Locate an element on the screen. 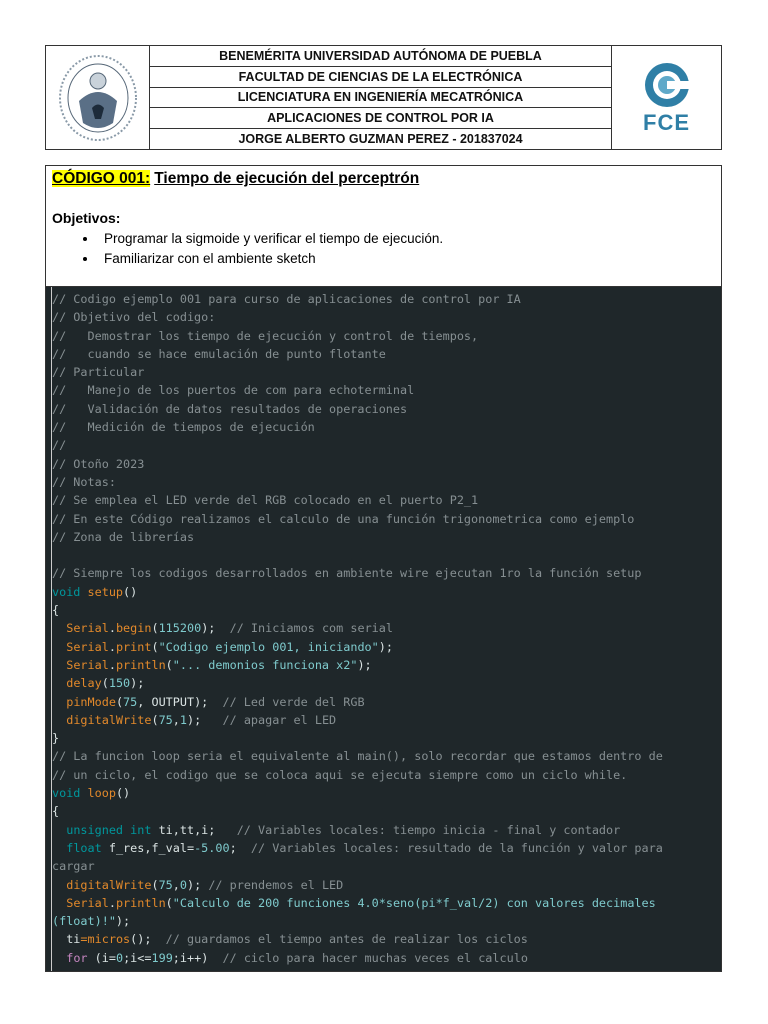 Image resolution: width=768 pixels, height=1024 pixels. code-token: f_res,f_val= is located at coordinates (151, 847).